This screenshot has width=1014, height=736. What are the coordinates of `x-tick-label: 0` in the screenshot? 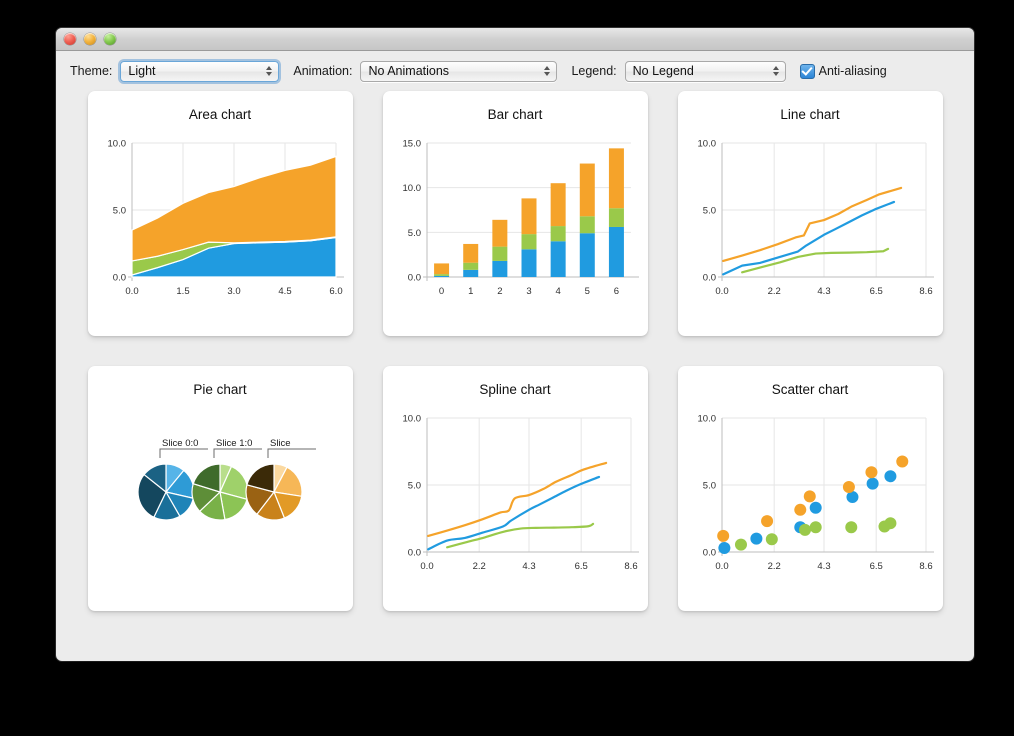 It's located at (440, 291).